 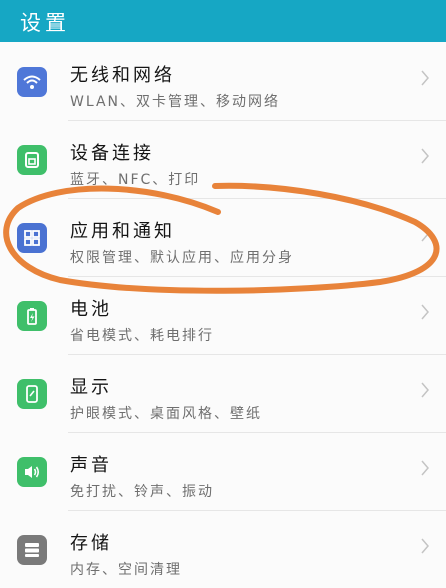 What do you see at coordinates (135, 180) in the screenshot?
I see `settings-item-subtitle: 蓝牙、NFC、打印` at bounding box center [135, 180].